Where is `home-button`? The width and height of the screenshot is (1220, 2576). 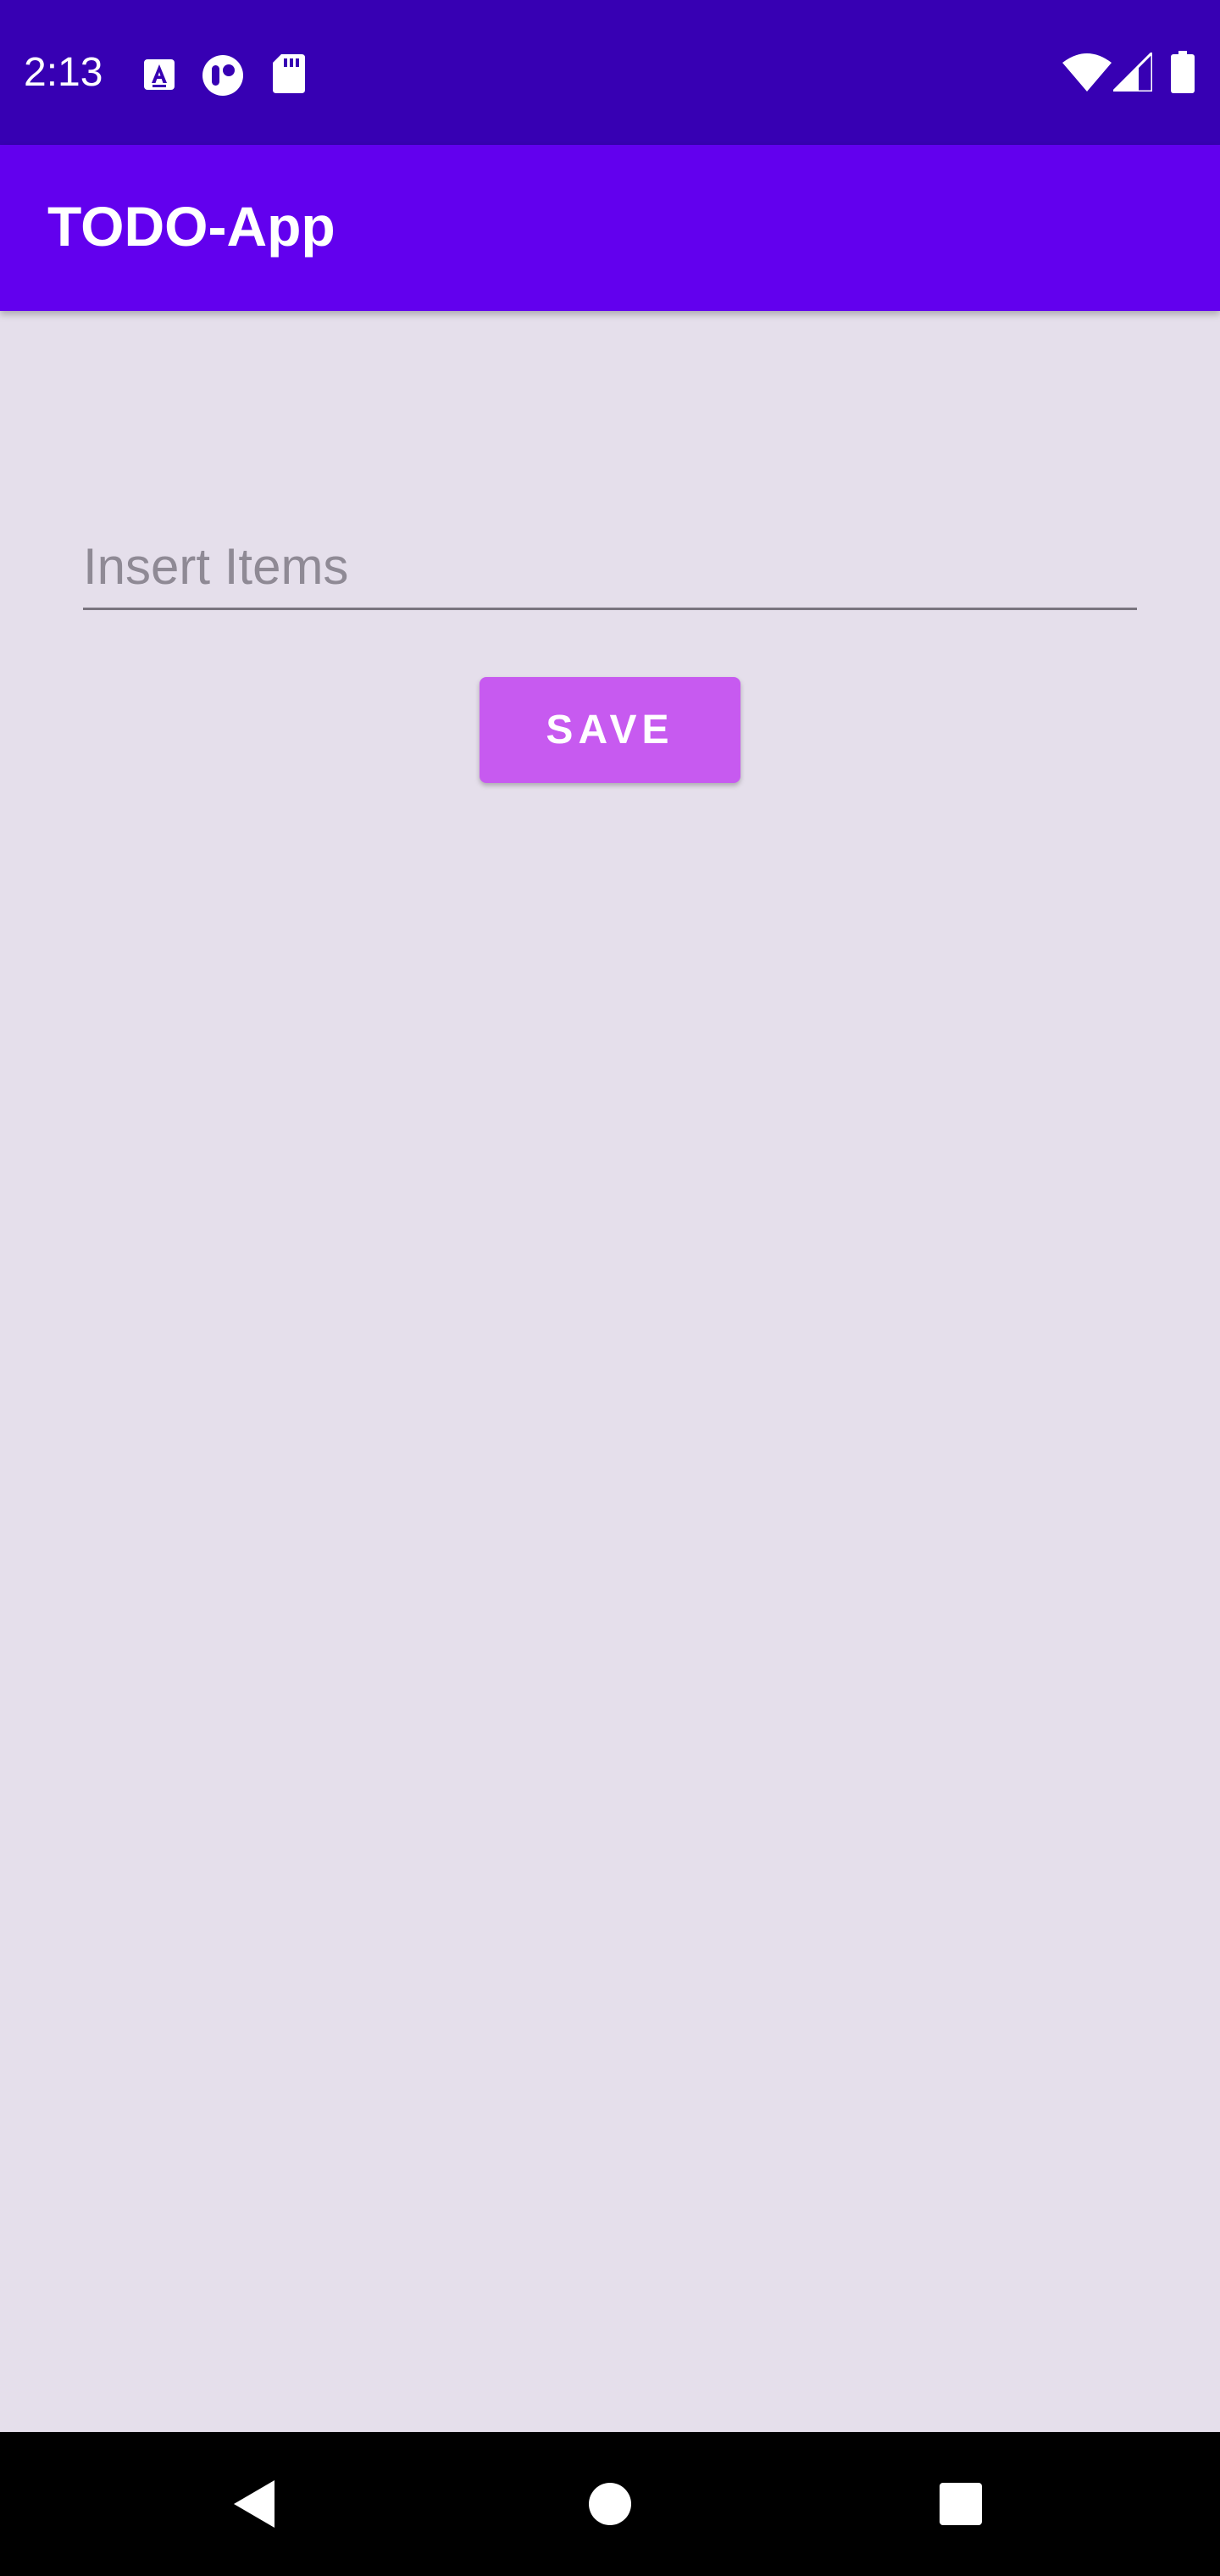
home-button is located at coordinates (610, 2504).